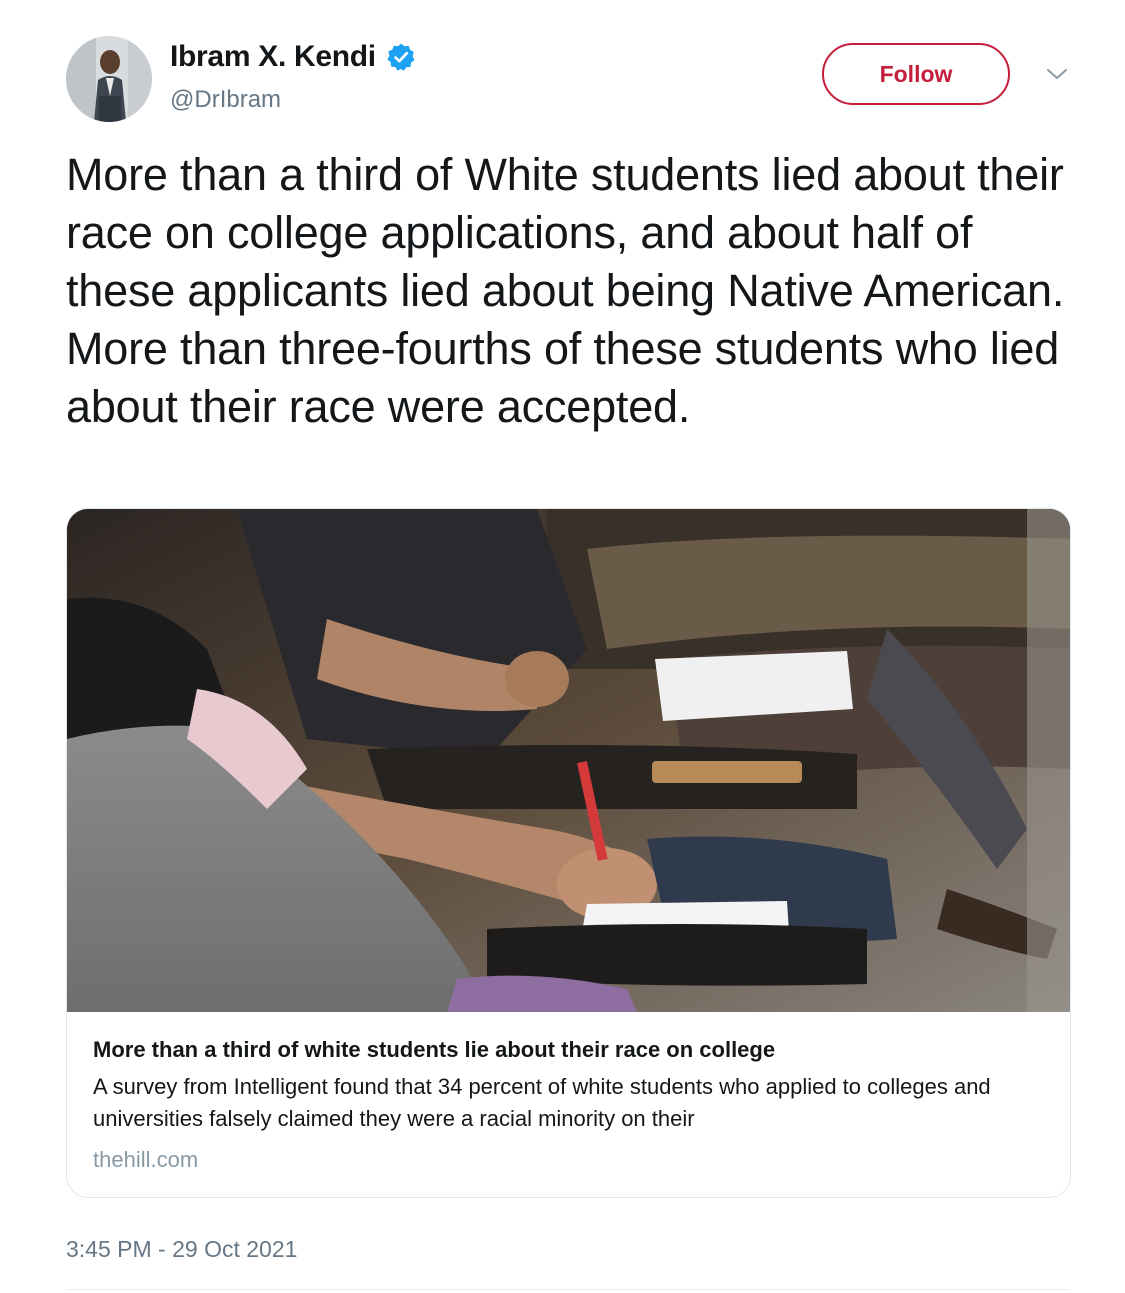 Image resolution: width=1125 pixels, height=1293 pixels. I want to click on author-handle: @DrIbram, so click(225, 100).